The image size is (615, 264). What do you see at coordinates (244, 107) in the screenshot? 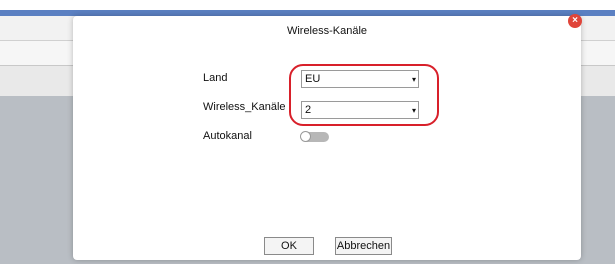
I see `channel-label: Wireless_Kanäle` at bounding box center [244, 107].